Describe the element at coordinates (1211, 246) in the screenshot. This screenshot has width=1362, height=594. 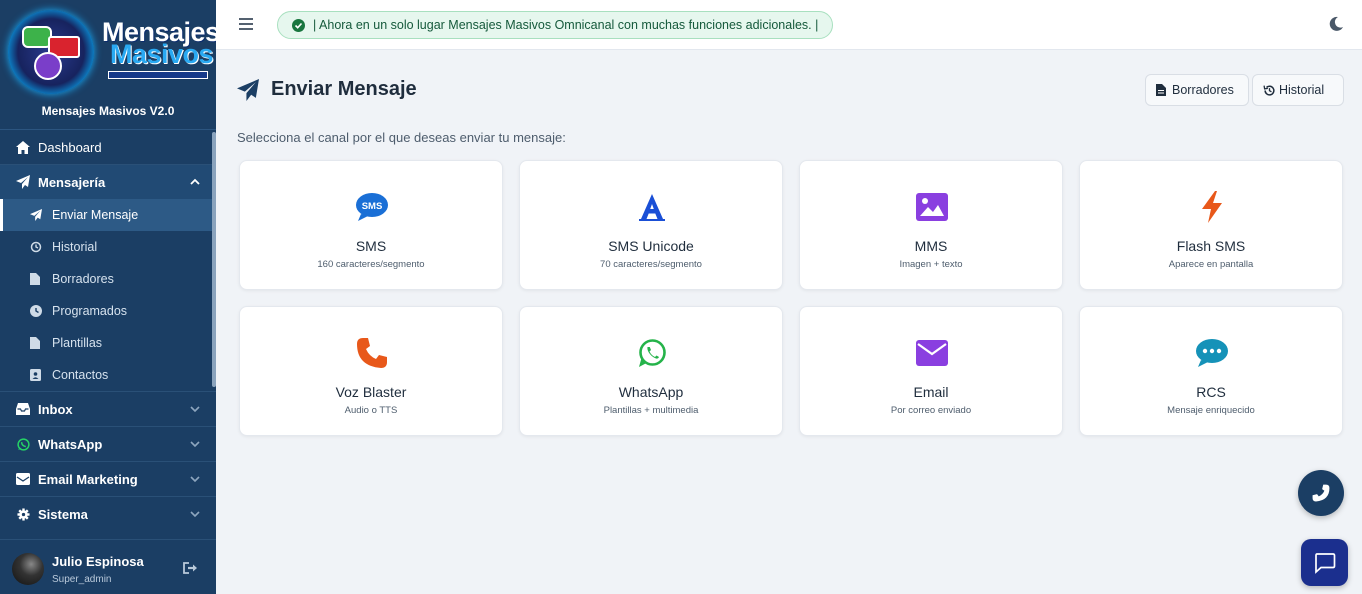
I see `channel-name: Flash SMS` at that location.